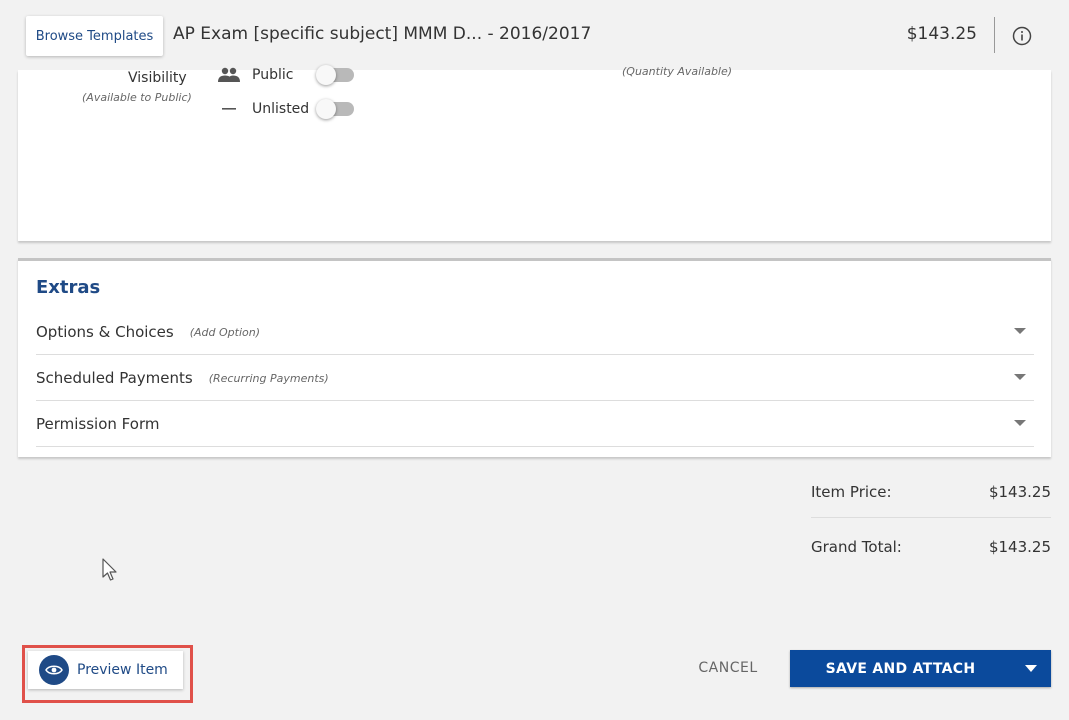 This screenshot has width=1069, height=720. I want to click on header-price: $143.25, so click(941, 34).